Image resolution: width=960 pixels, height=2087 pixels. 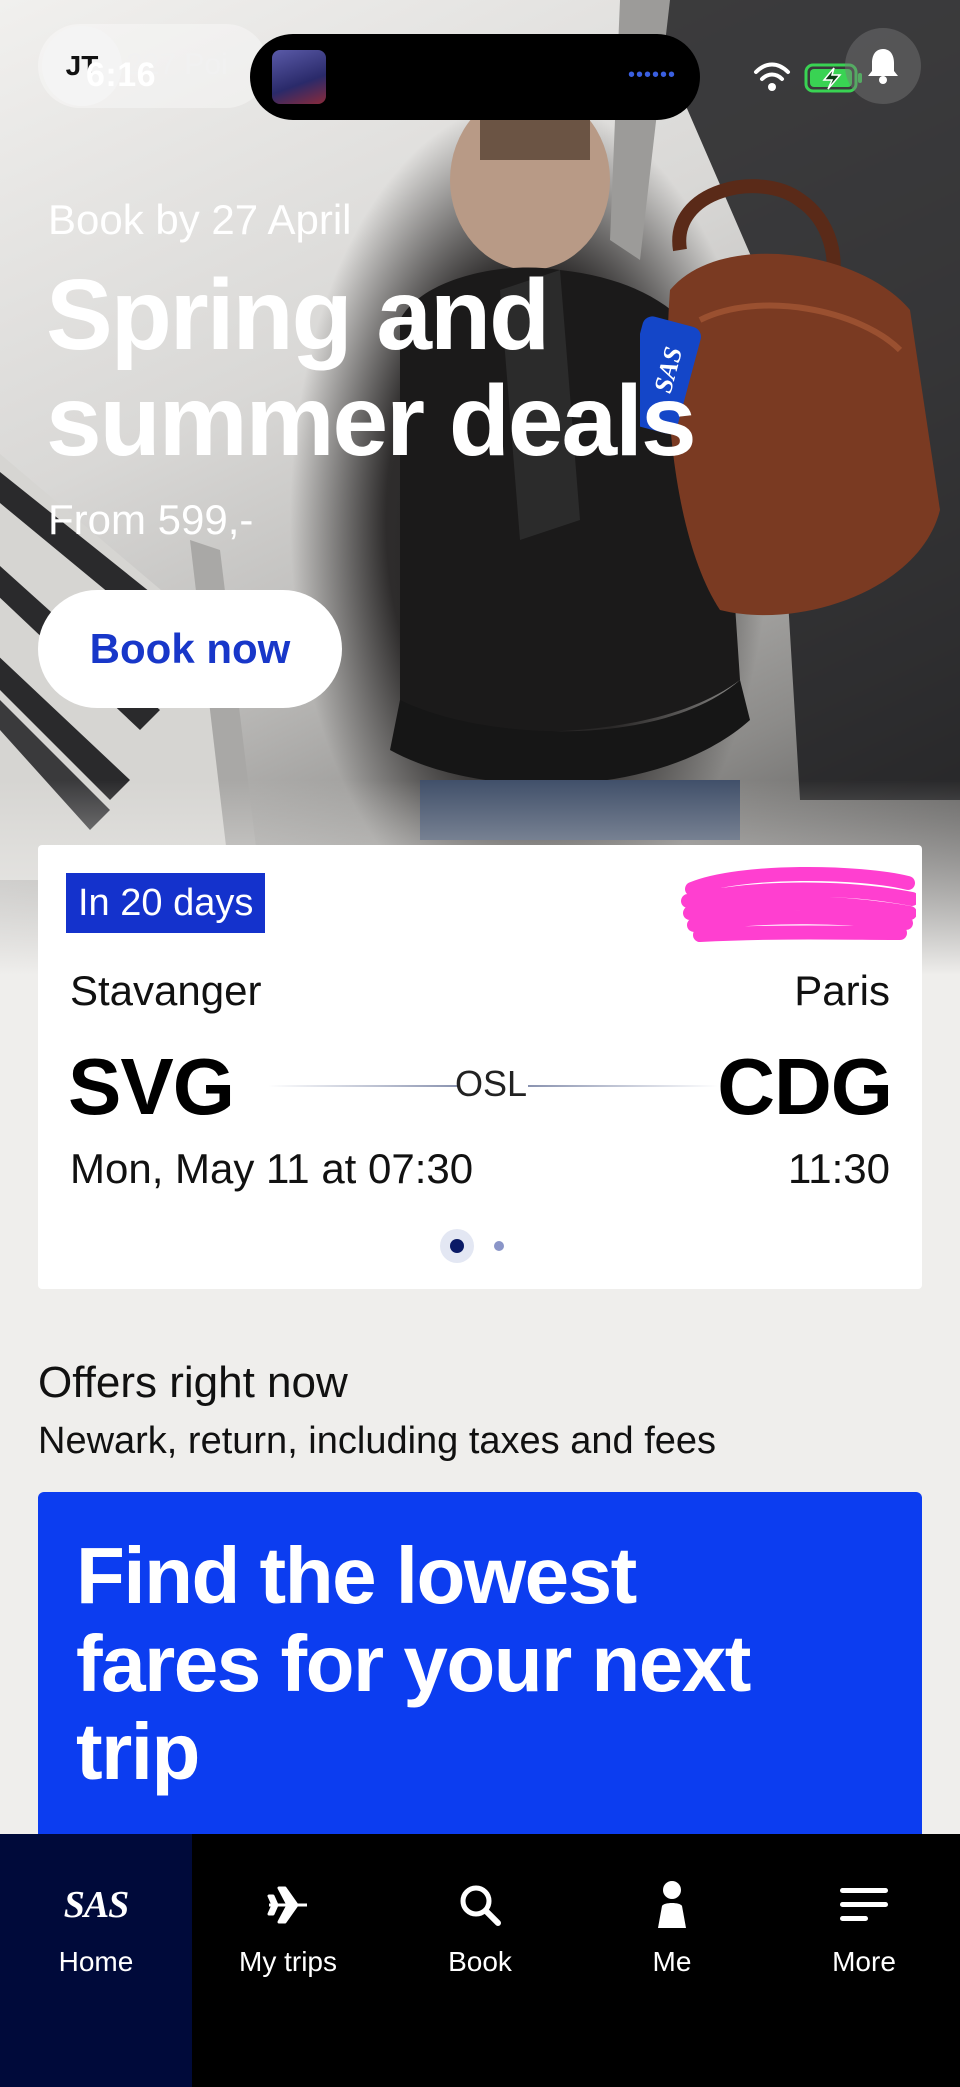 I want to click on card-pager, so click(x=480, y=1246).